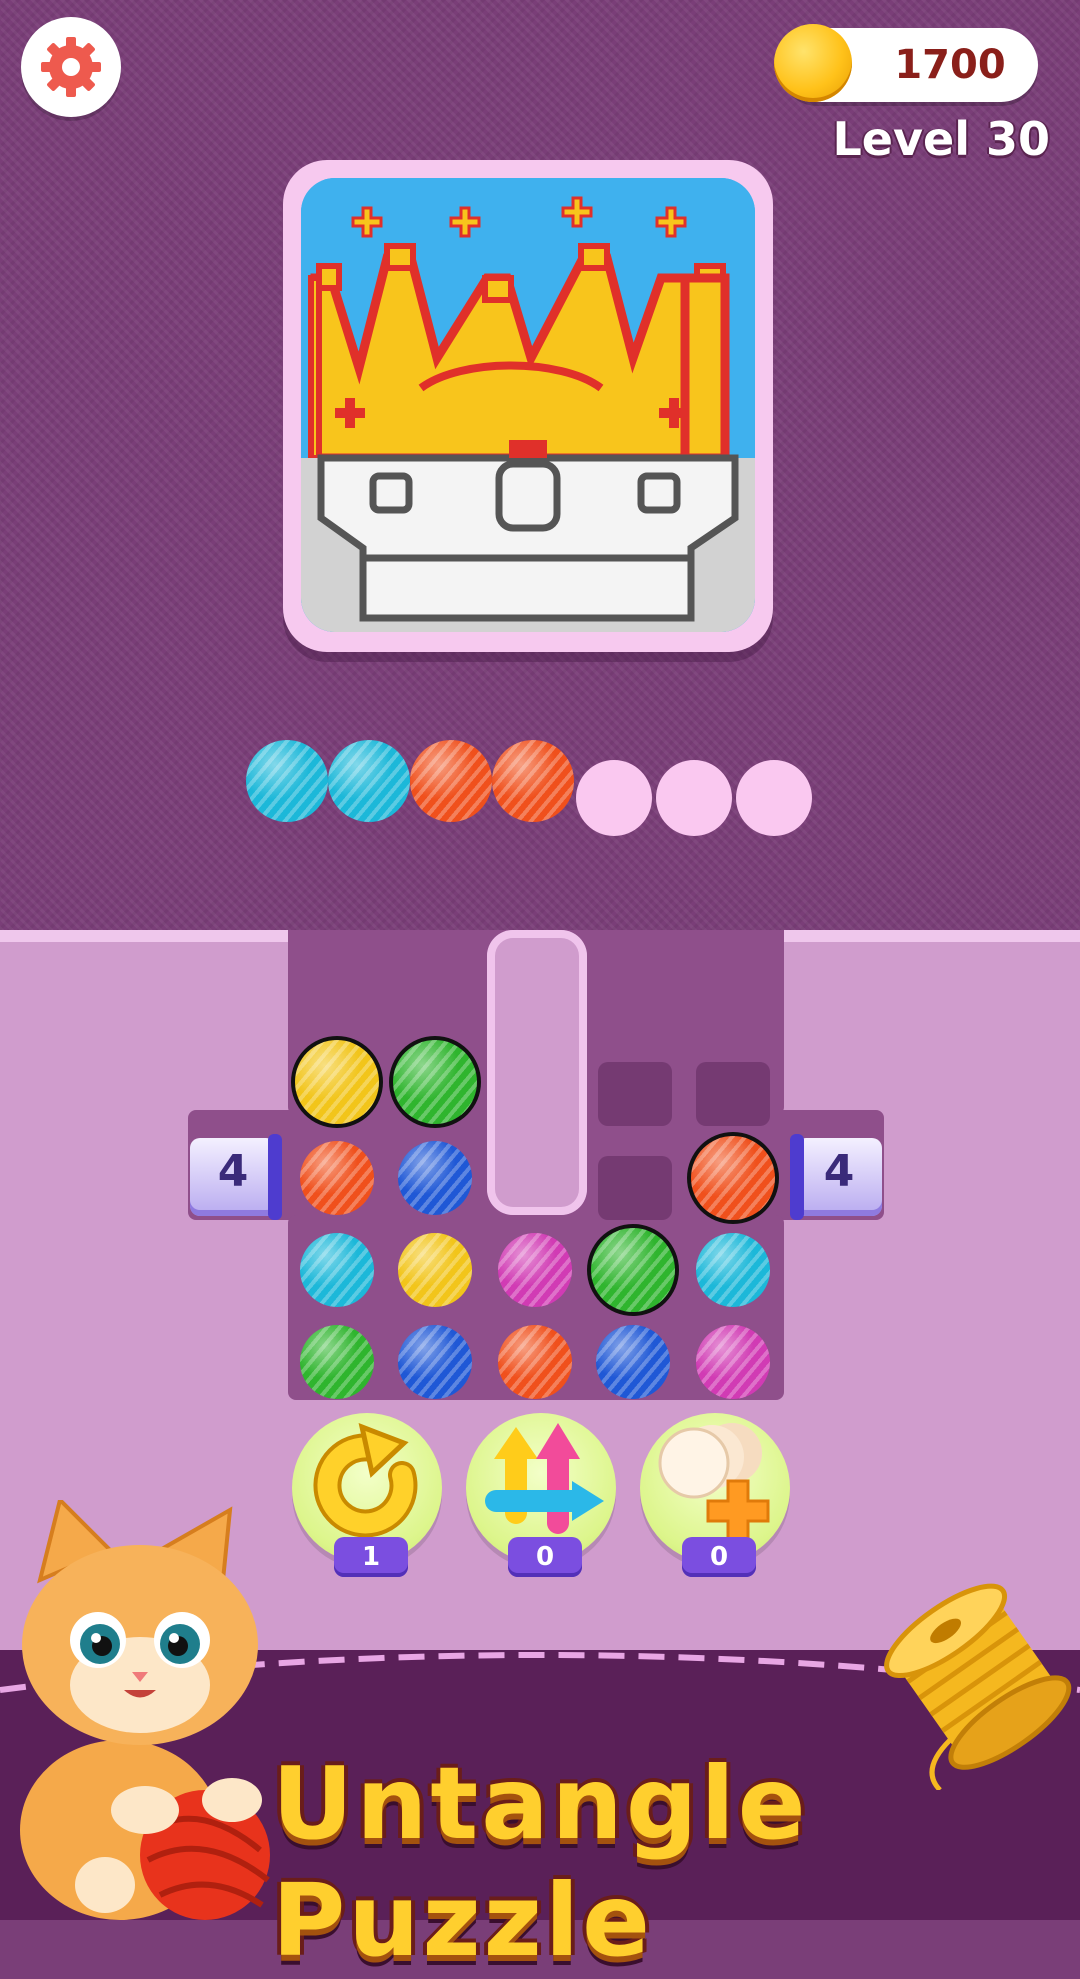  What do you see at coordinates (950, 65) in the screenshot?
I see `coin-count: 1700` at bounding box center [950, 65].